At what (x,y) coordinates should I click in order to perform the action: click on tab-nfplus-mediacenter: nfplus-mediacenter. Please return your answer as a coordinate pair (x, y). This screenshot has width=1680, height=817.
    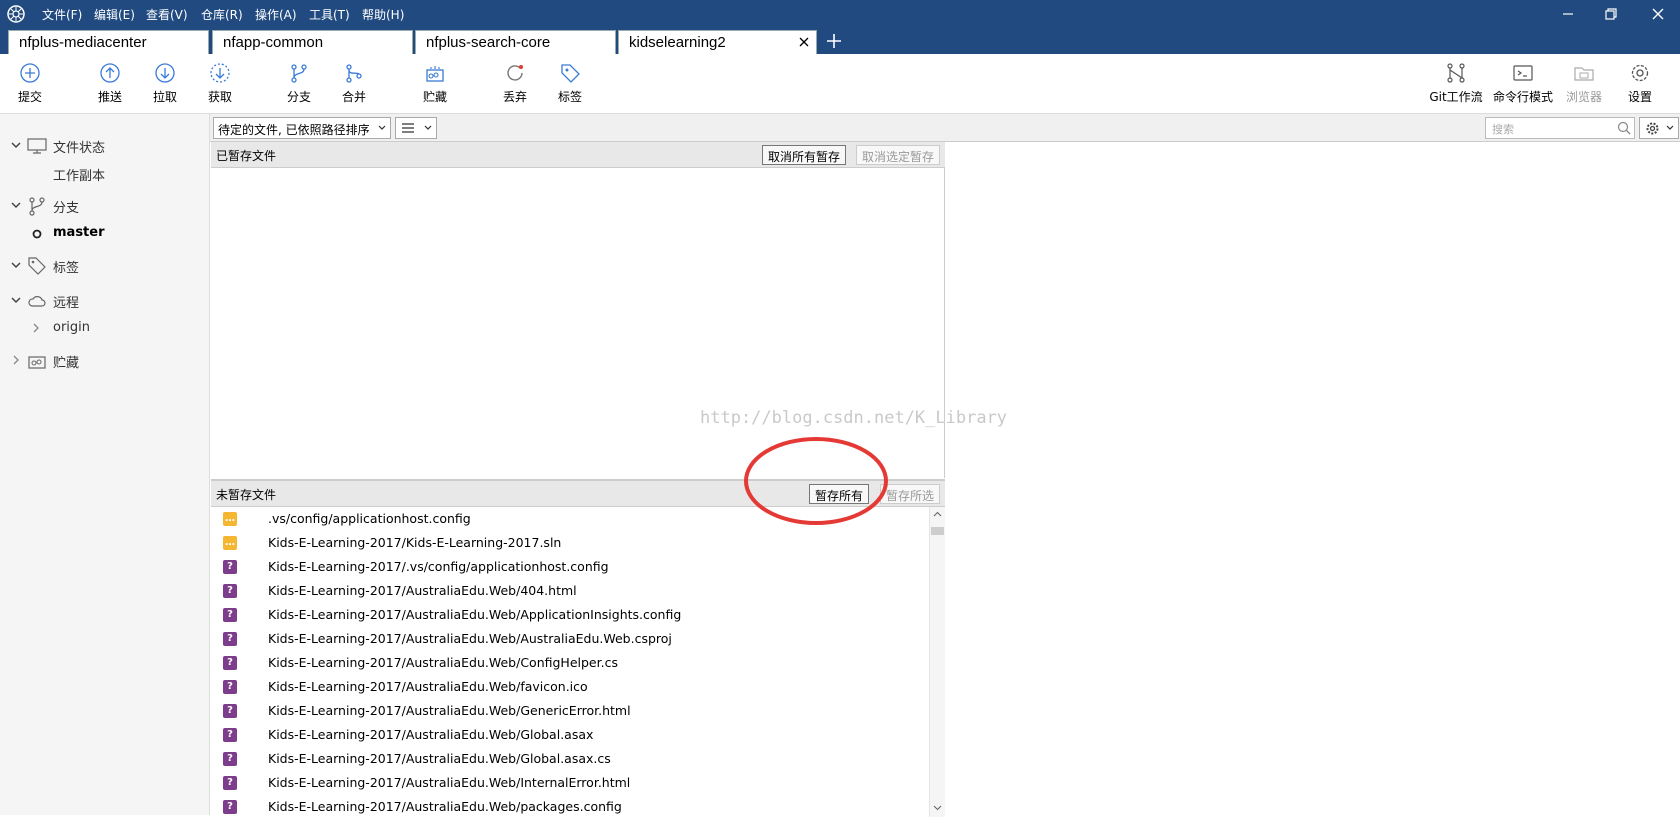
    Looking at the image, I should click on (108, 42).